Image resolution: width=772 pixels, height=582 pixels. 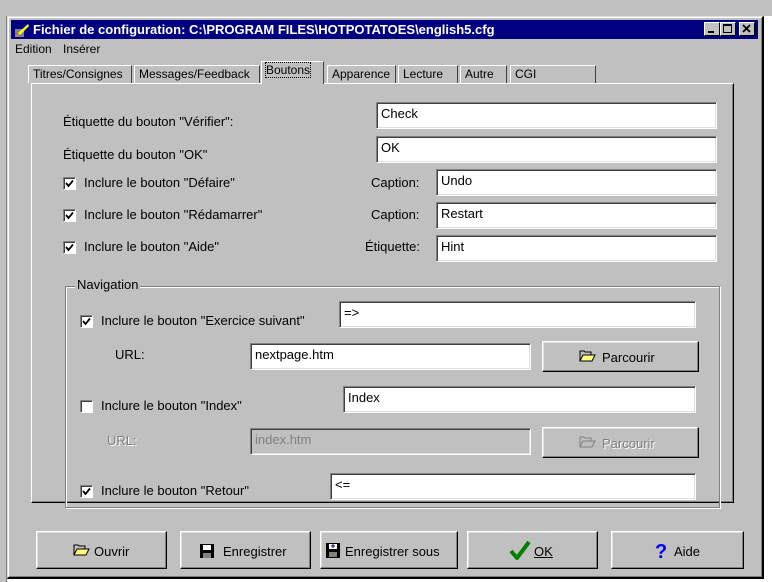 What do you see at coordinates (122, 440) in the screenshot?
I see `index-url-label: URL:` at bounding box center [122, 440].